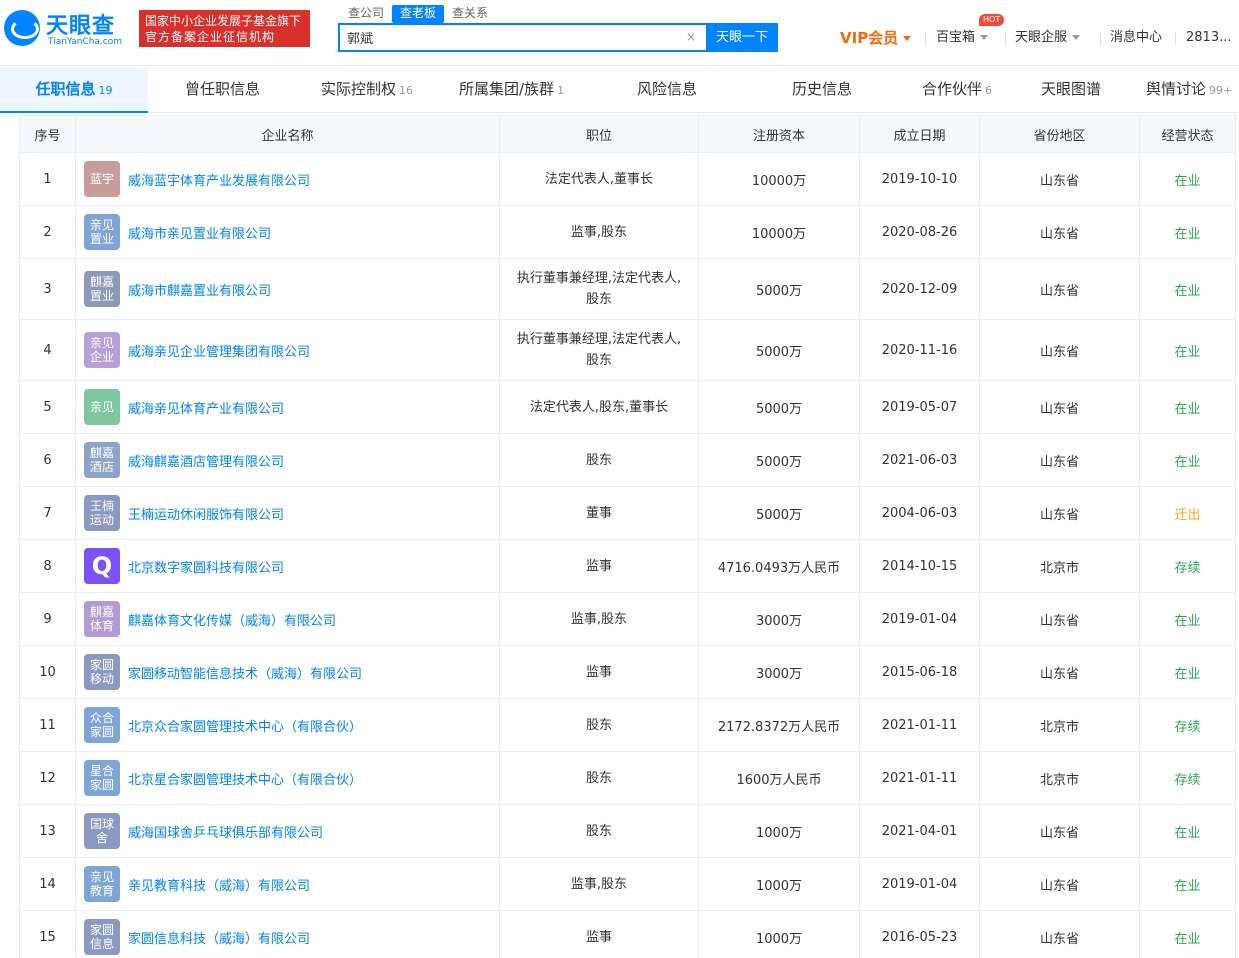 The height and width of the screenshot is (958, 1239). What do you see at coordinates (225, 831) in the screenshot?
I see `company-name: 威海国球舍乒乓球俱乐部有限公司` at bounding box center [225, 831].